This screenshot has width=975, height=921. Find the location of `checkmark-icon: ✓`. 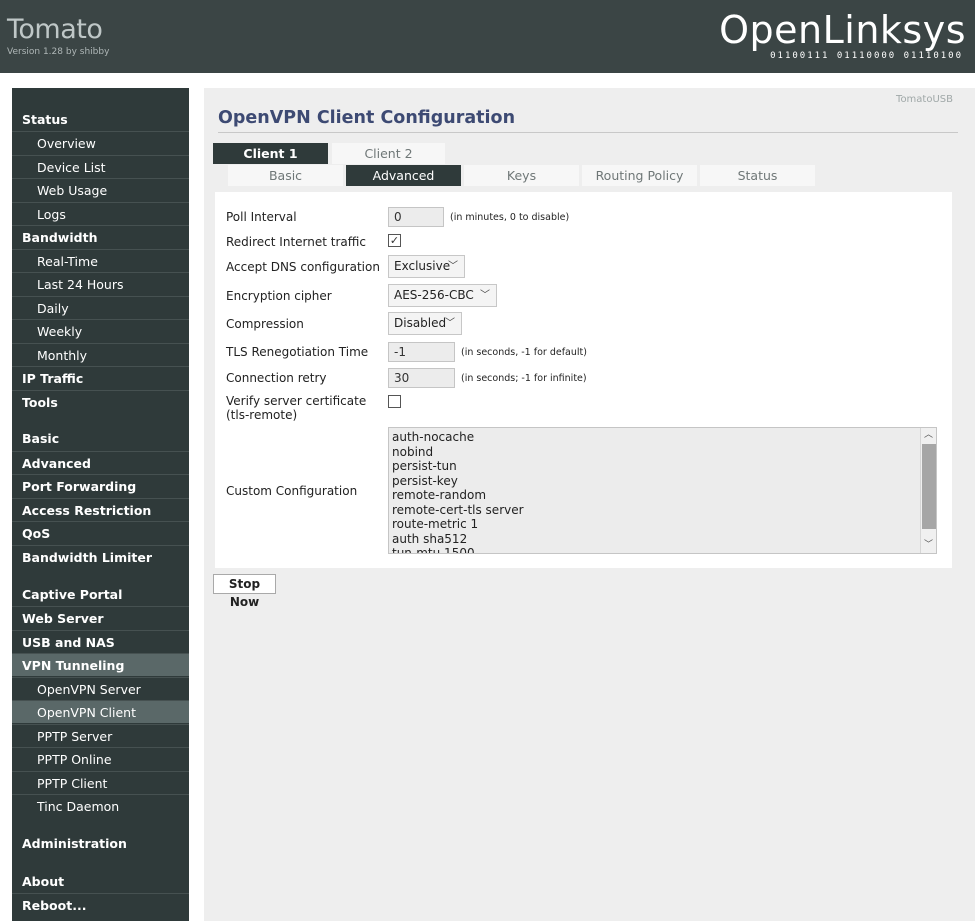

checkmark-icon: ✓ is located at coordinates (394, 240).